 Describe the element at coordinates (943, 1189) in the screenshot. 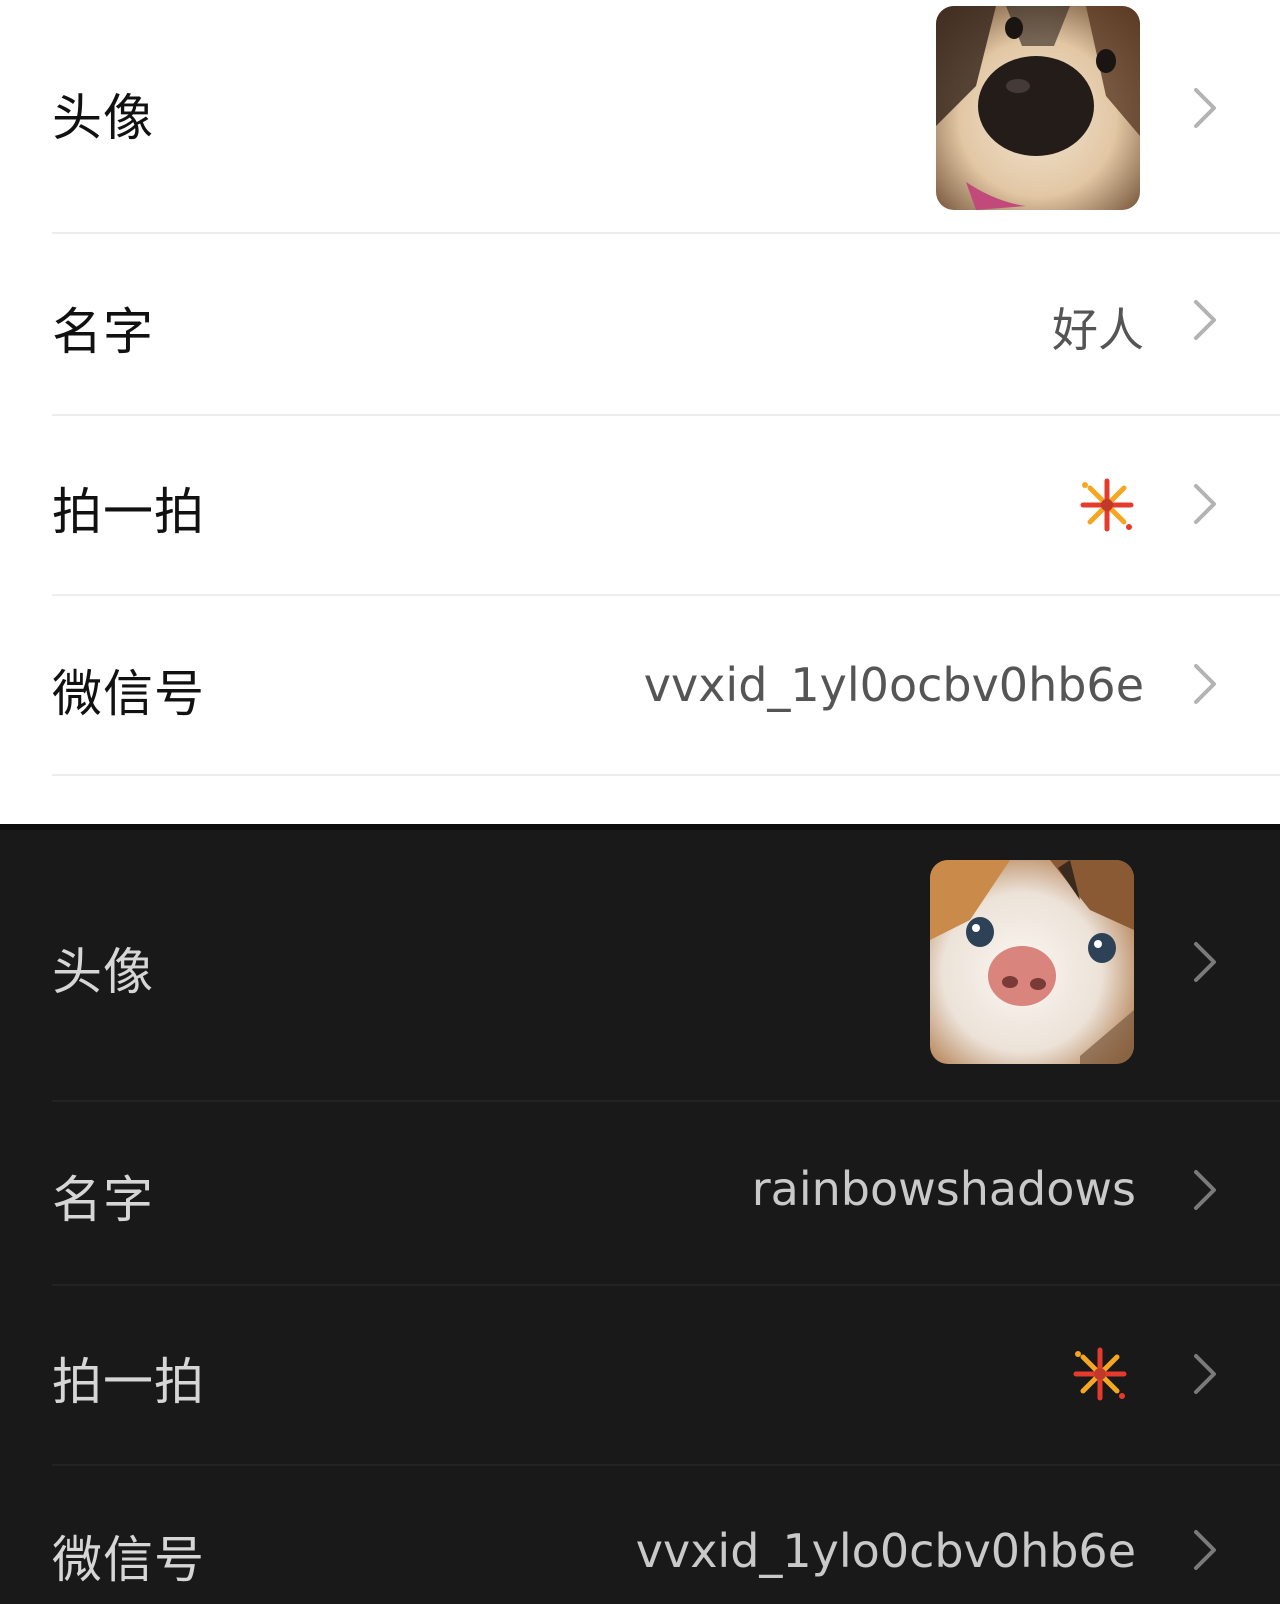

I see `name-value: rainbowshadows` at that location.